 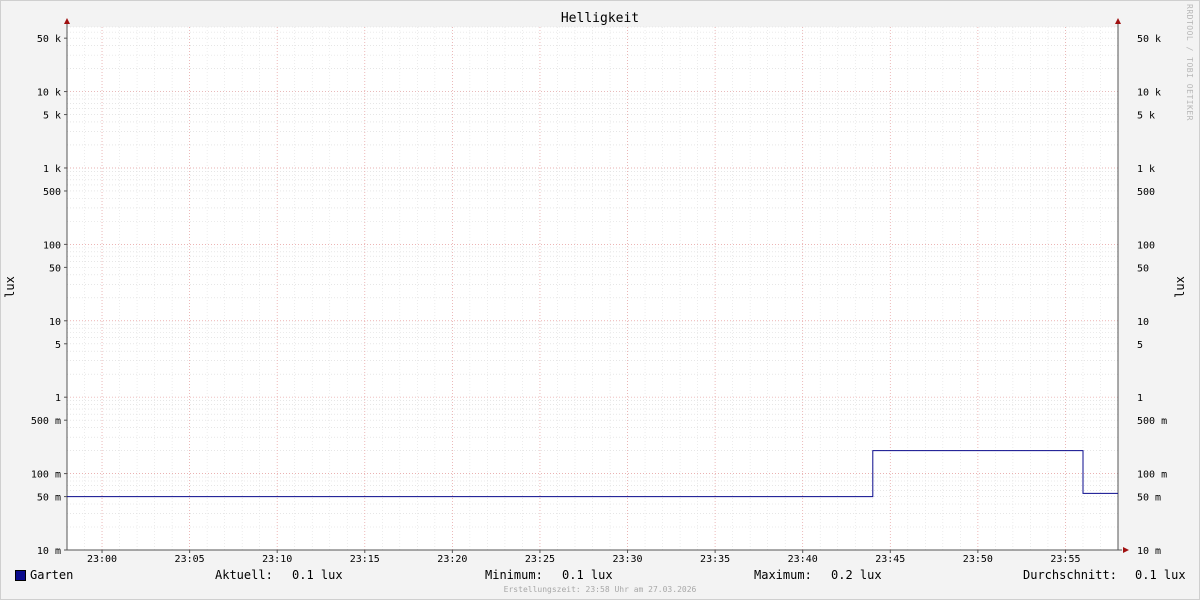 What do you see at coordinates (52, 575) in the screenshot?
I see `legend-series-name: Garten` at bounding box center [52, 575].